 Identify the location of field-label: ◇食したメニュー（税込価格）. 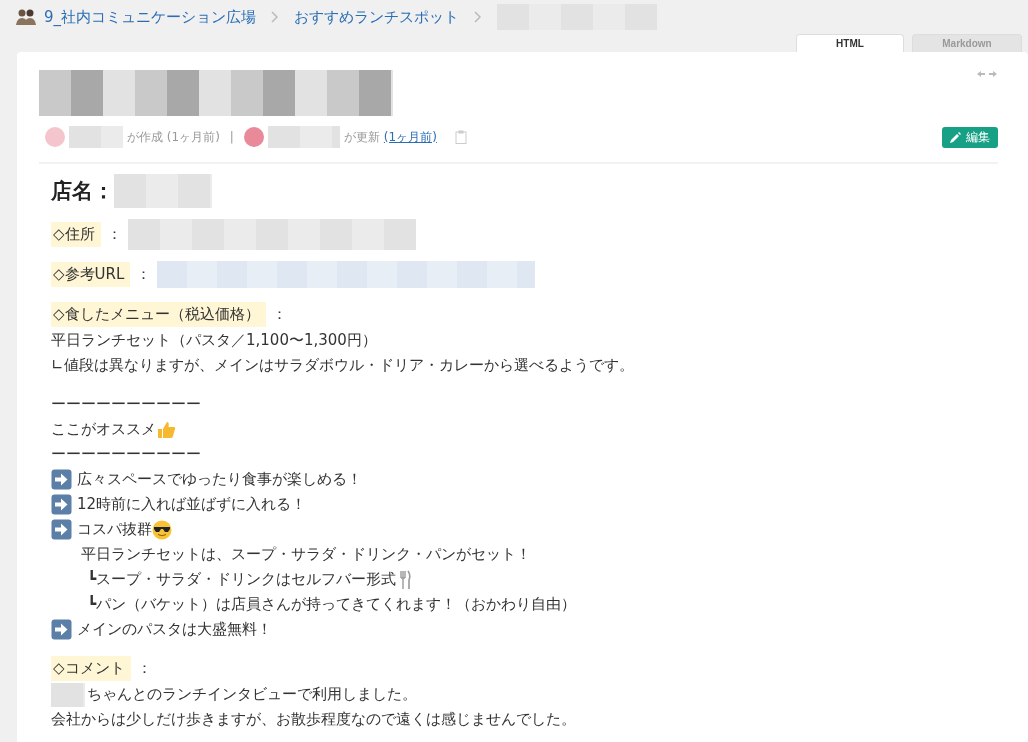
(158, 314).